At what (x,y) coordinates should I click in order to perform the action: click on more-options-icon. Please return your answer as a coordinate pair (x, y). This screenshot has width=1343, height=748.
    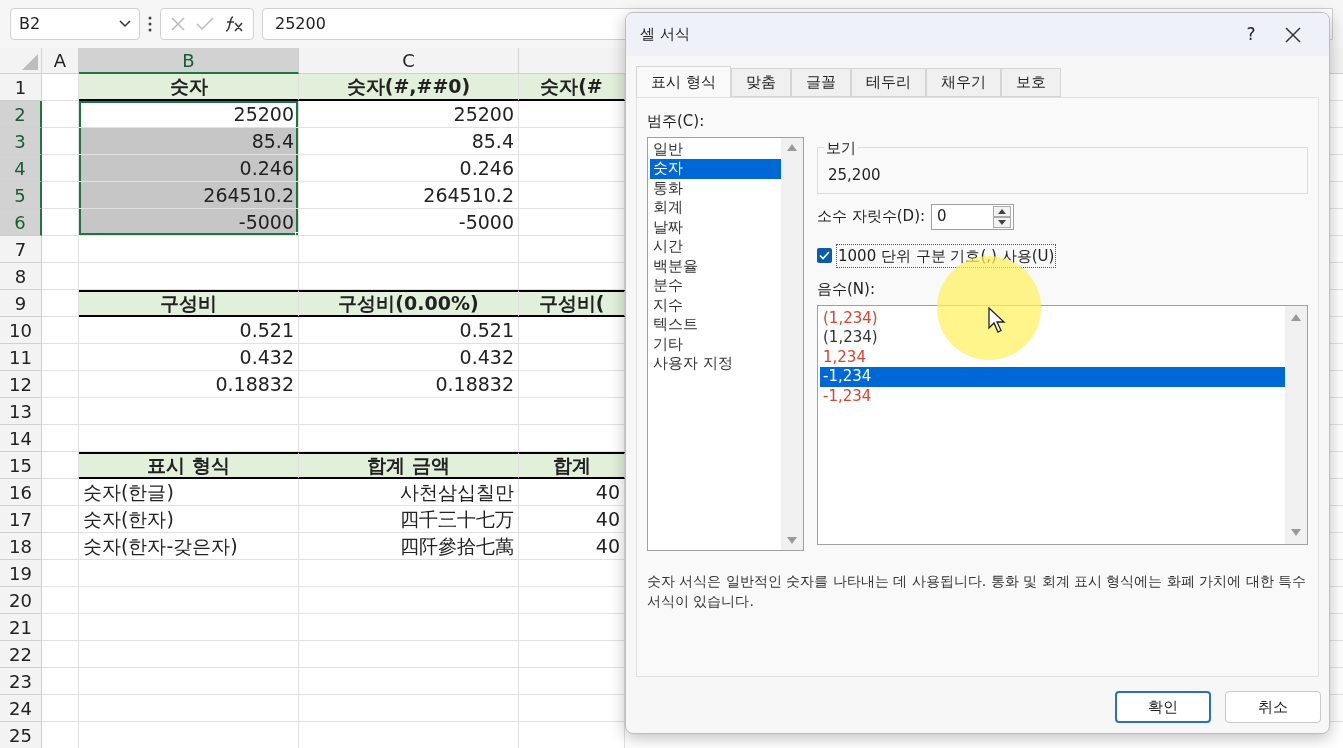
    Looking at the image, I should click on (150, 24).